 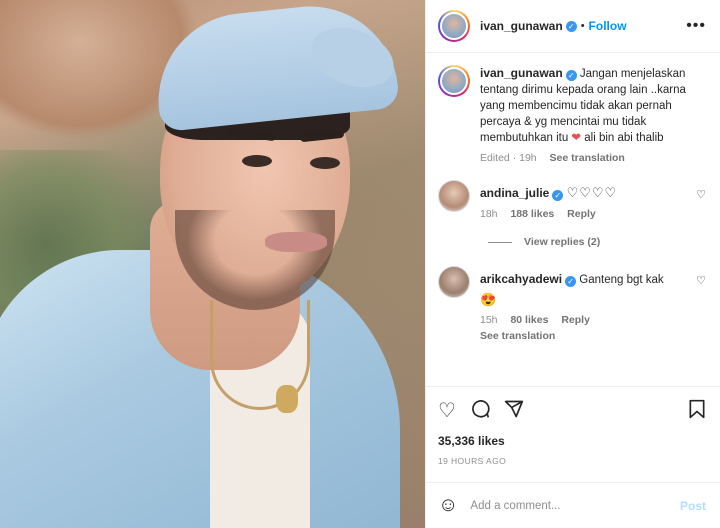 I want to click on caption-username: ivan_gunawan, so click(x=521, y=73).